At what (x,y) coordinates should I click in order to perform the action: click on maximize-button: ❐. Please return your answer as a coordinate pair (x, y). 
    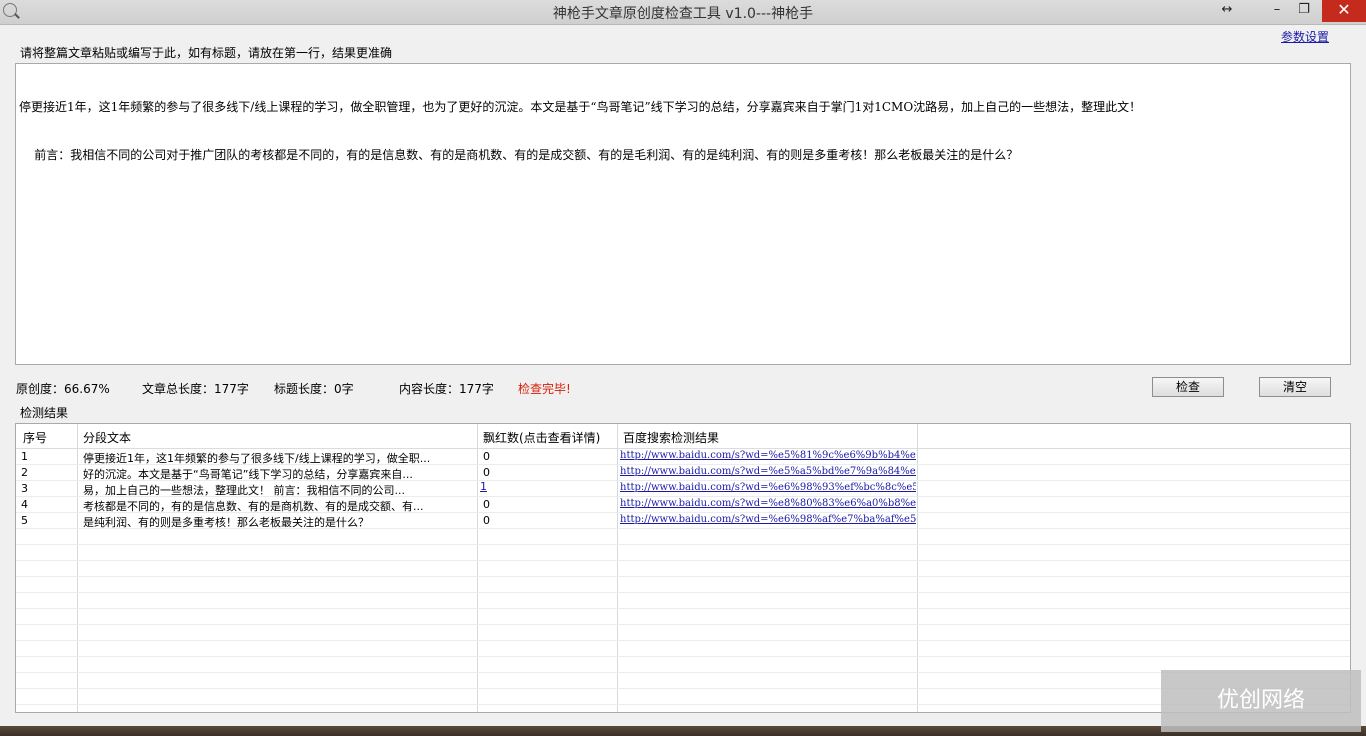
    Looking at the image, I should click on (1304, 11).